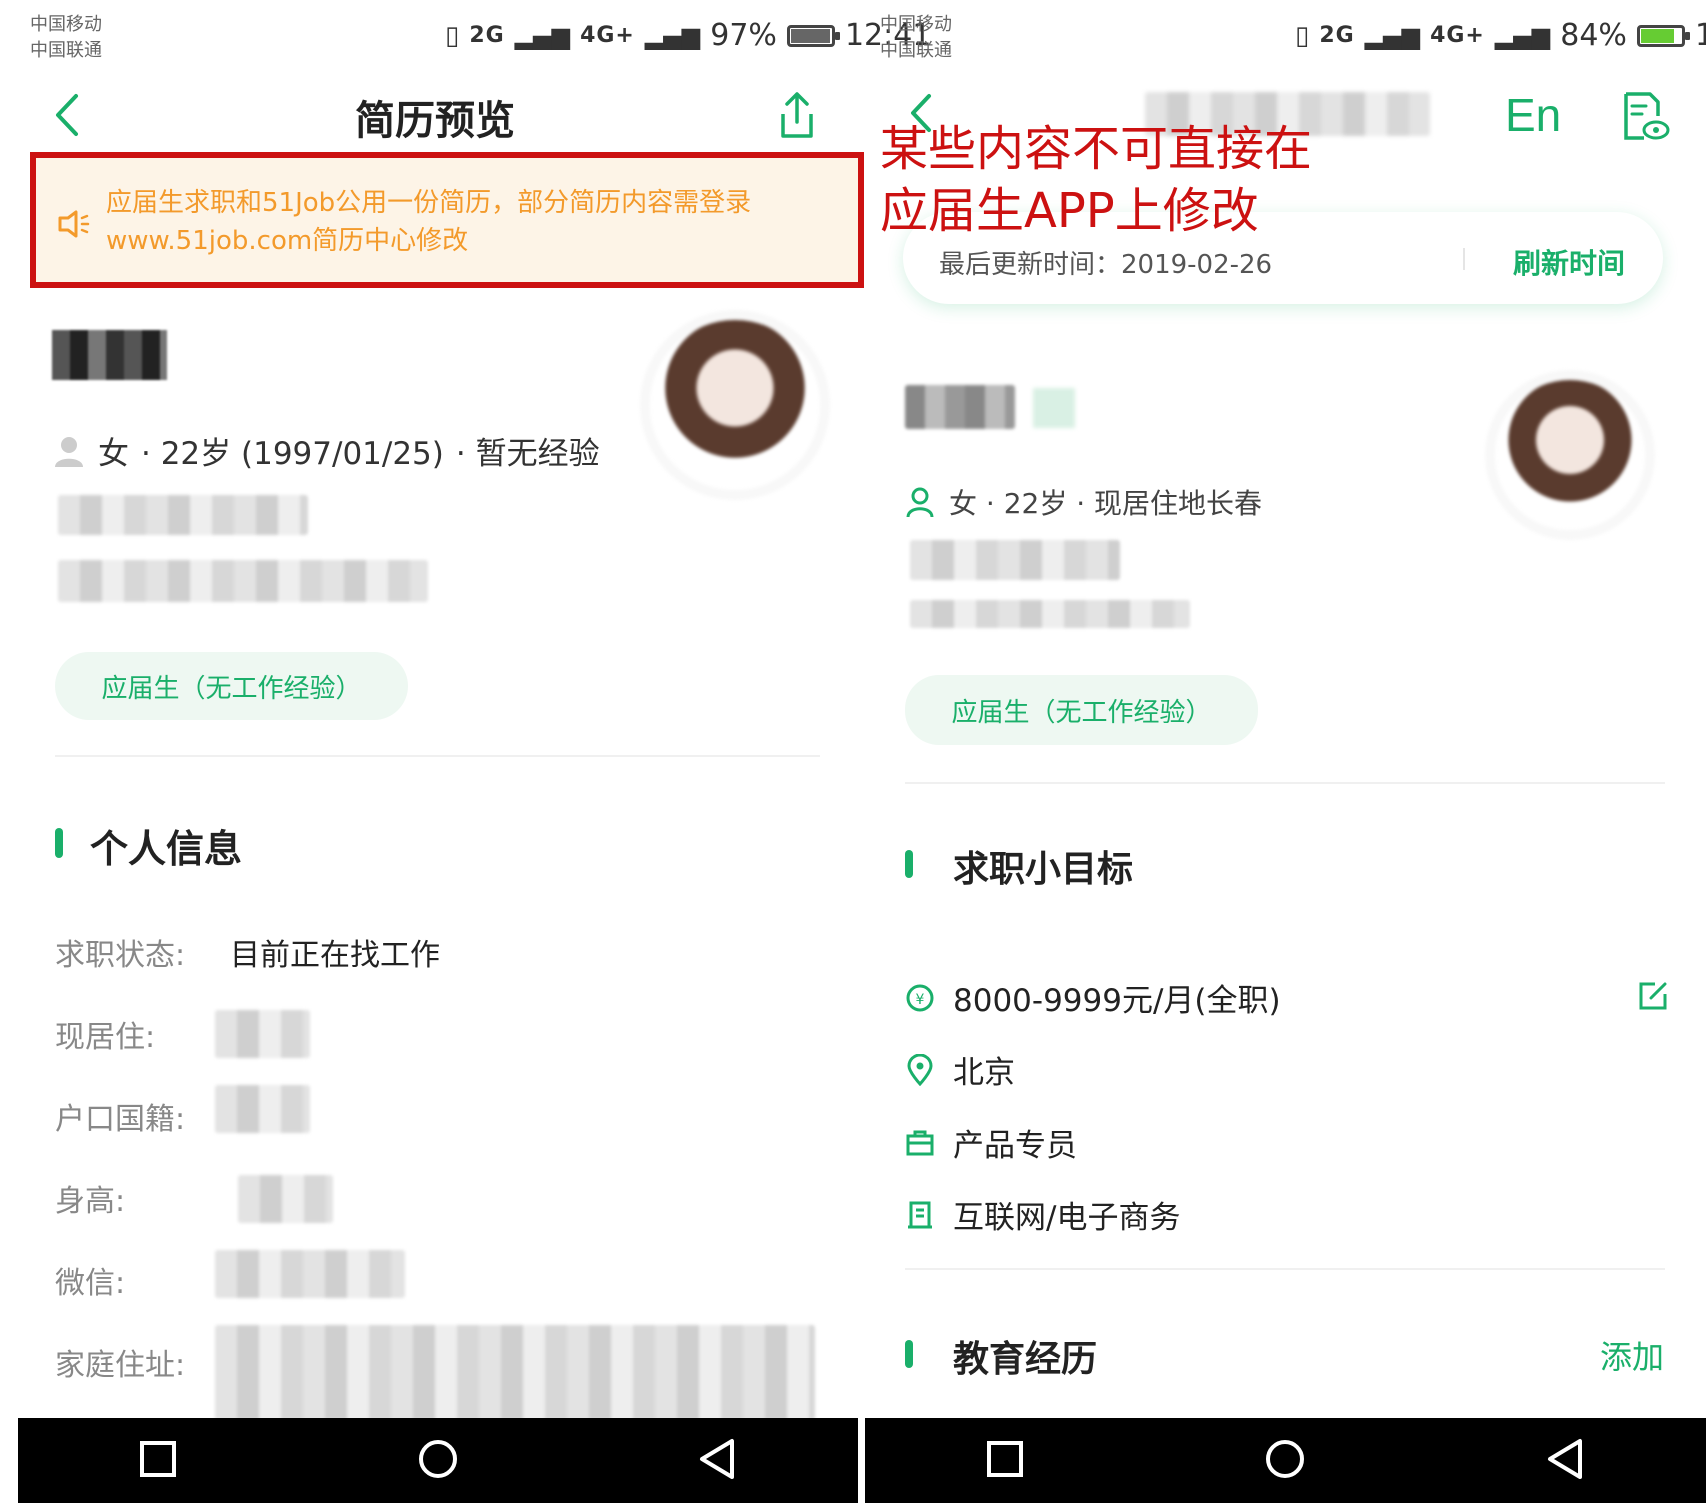 The image size is (1706, 1503). I want to click on share-icon, so click(797, 115).